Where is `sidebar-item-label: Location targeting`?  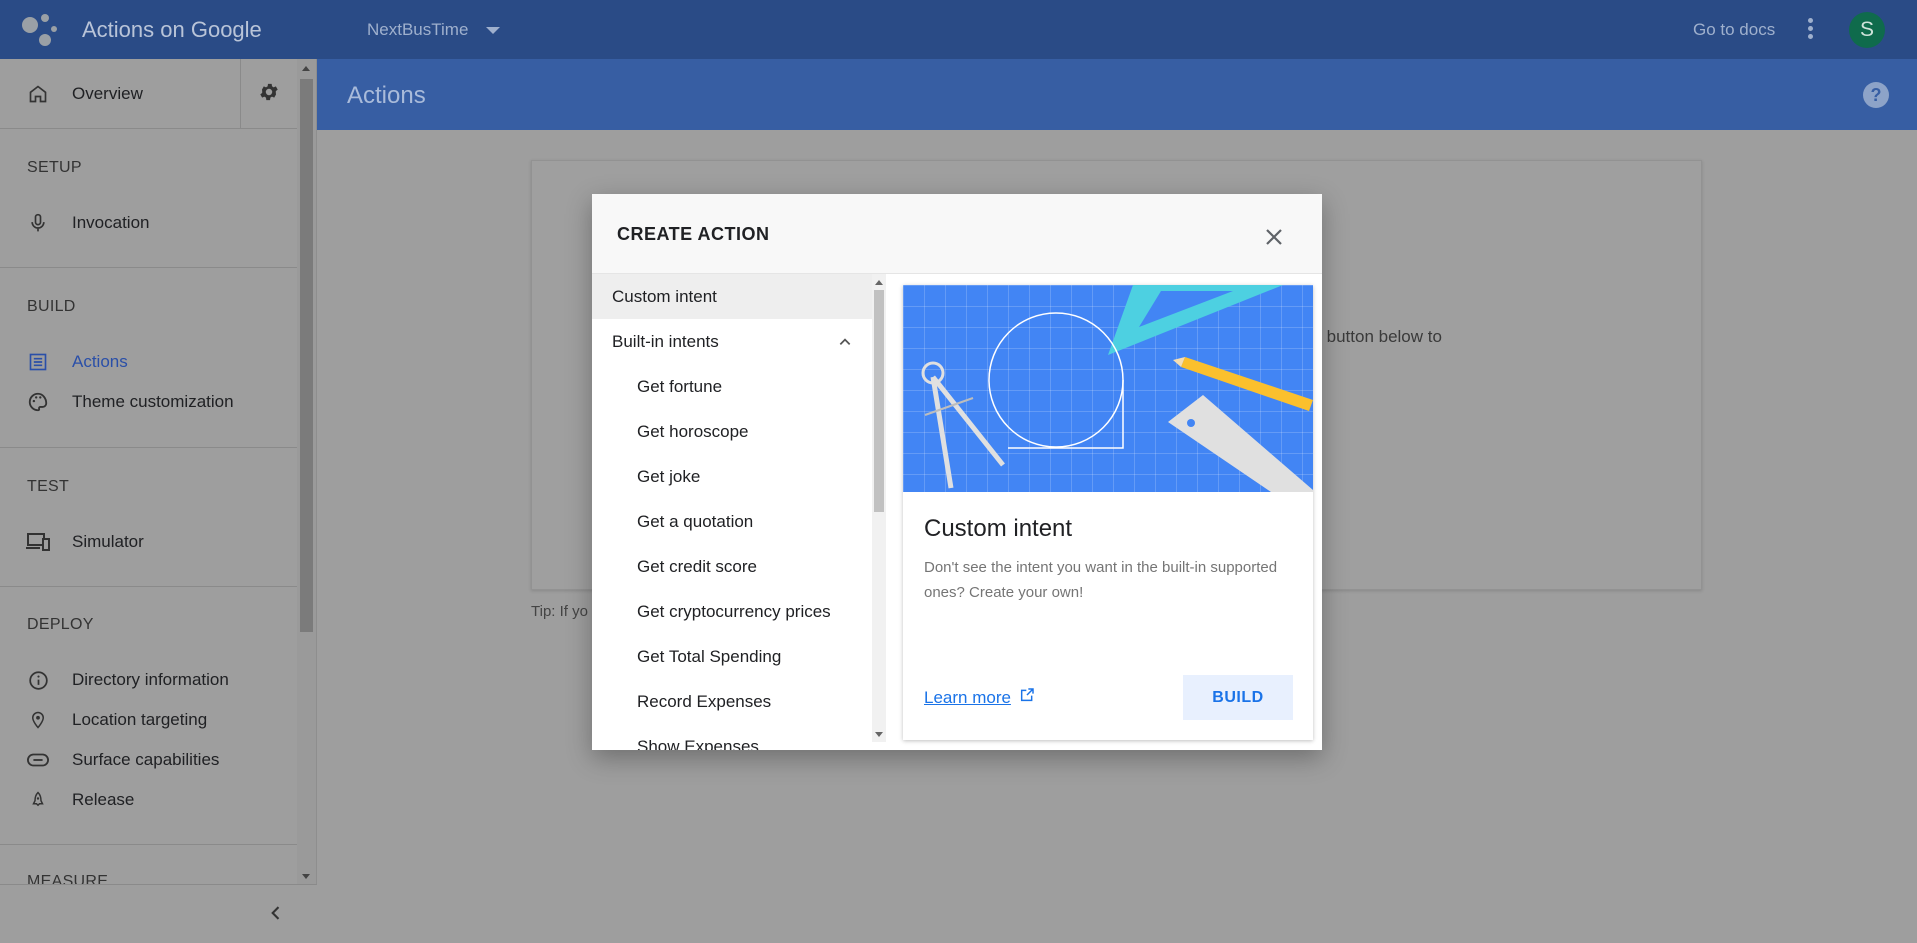 sidebar-item-label: Location targeting is located at coordinates (140, 719).